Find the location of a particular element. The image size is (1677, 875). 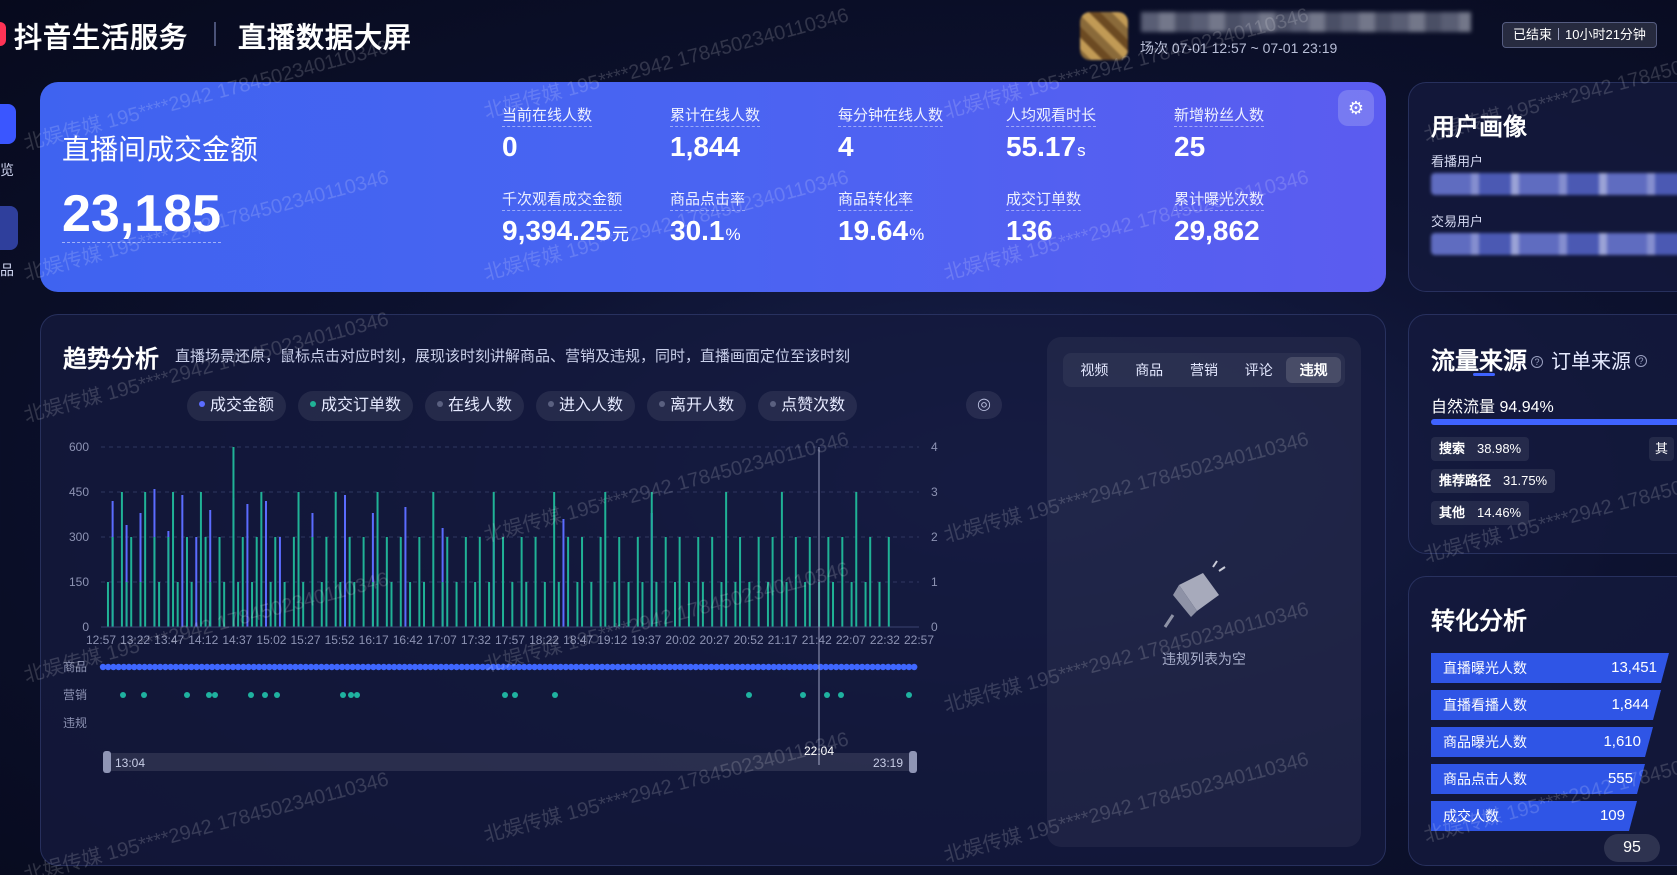

x-tick-label: 22:07 is located at coordinates (851, 640).